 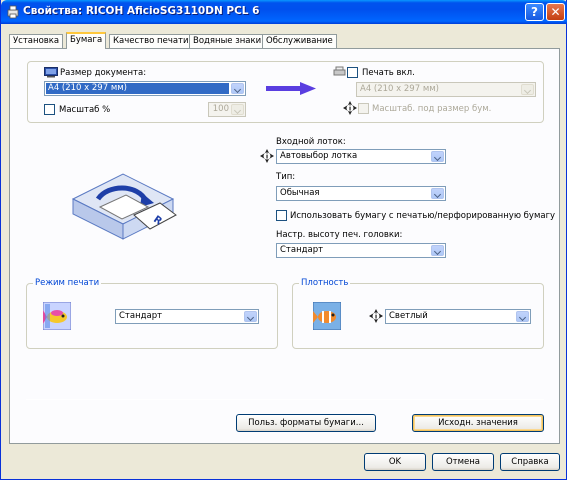 I want to click on paper-type-value: Обычная, so click(x=300, y=193).